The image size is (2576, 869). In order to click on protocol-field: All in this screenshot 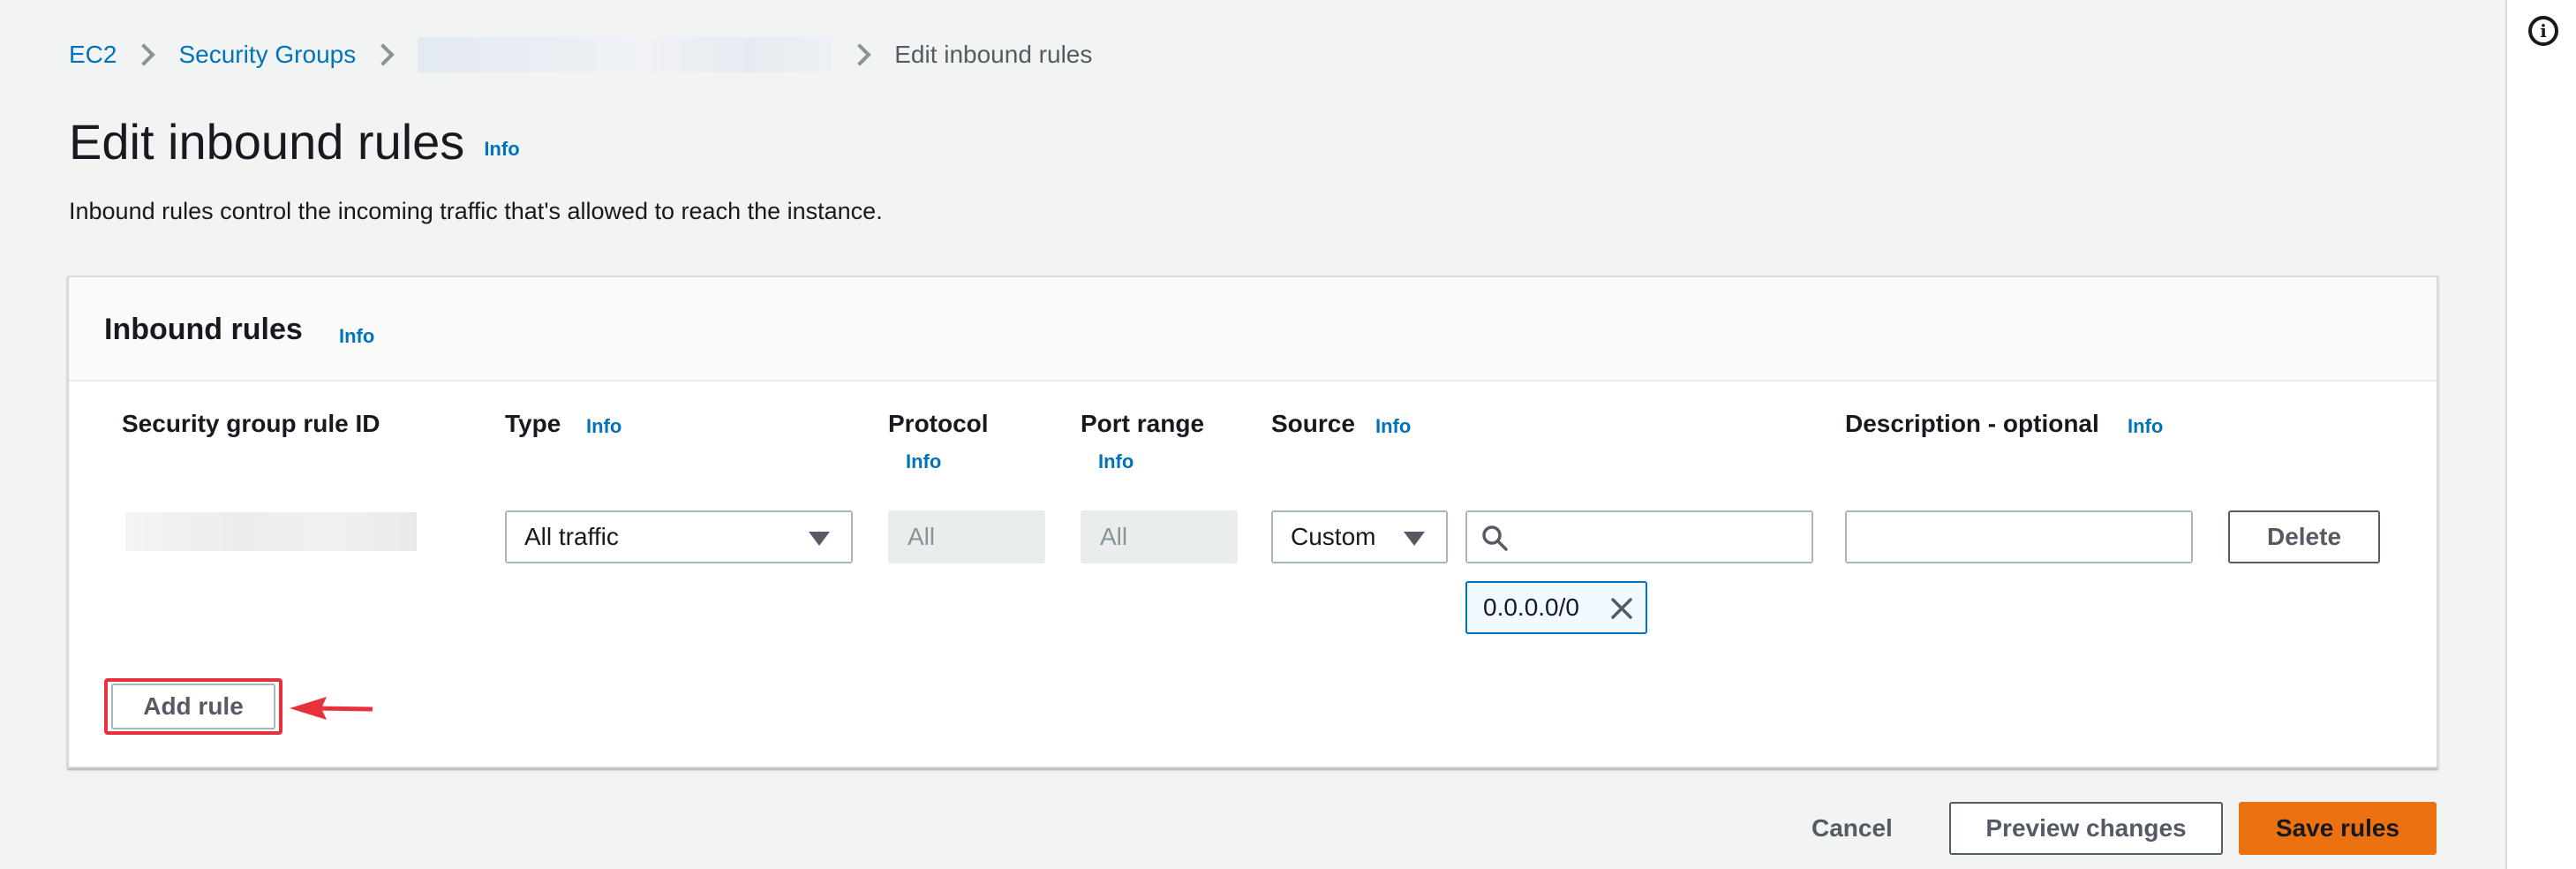, I will do `click(967, 536)`.